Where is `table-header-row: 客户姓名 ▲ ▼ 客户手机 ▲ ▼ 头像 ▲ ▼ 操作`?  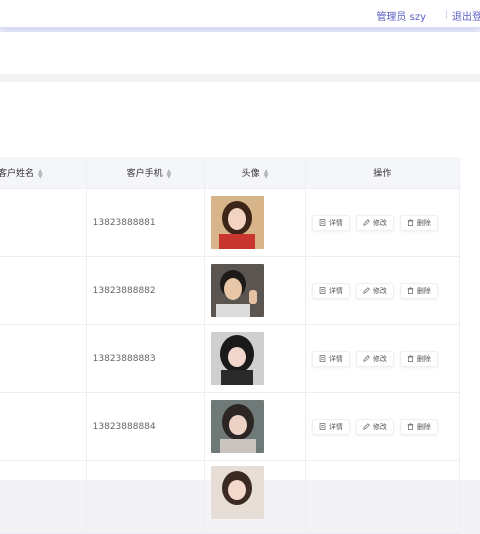
table-header-row: 客户姓名 ▲ ▼ 客户手机 ▲ ▼ 头像 ▲ ▼ 操作 is located at coordinates (230, 173).